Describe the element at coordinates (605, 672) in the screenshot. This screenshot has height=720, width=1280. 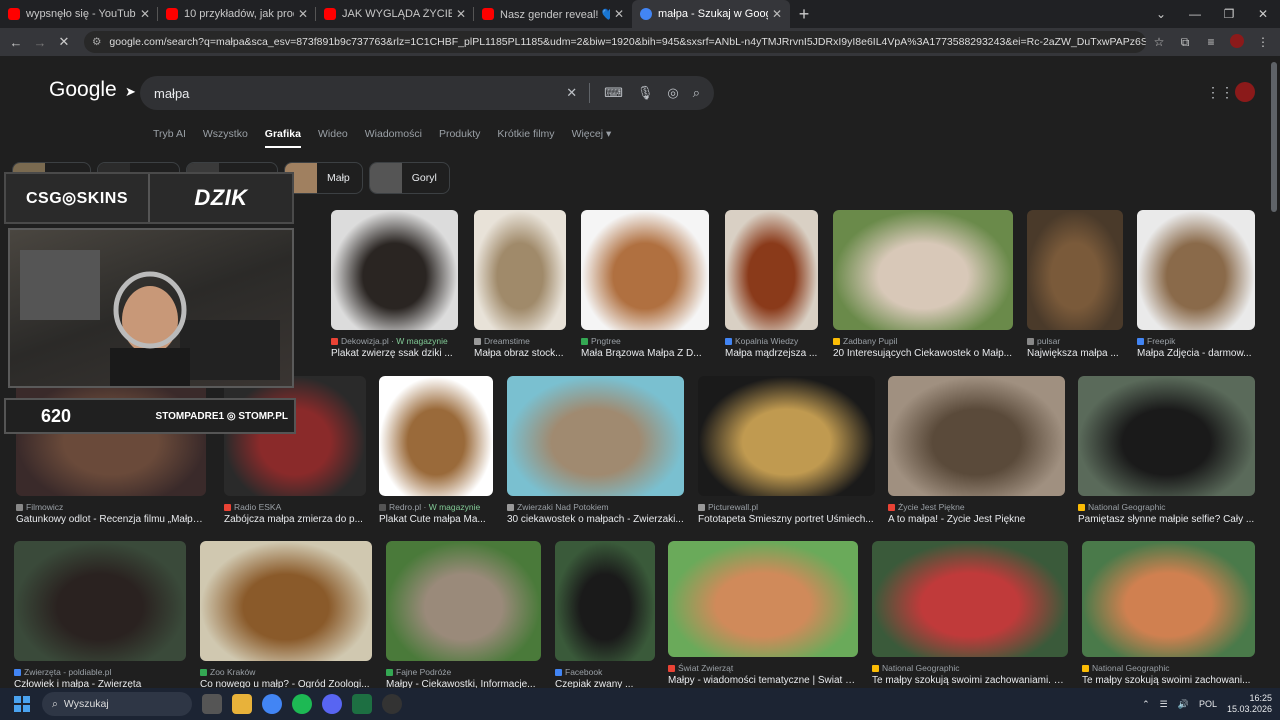
I see `result-source: Facebook` at that location.